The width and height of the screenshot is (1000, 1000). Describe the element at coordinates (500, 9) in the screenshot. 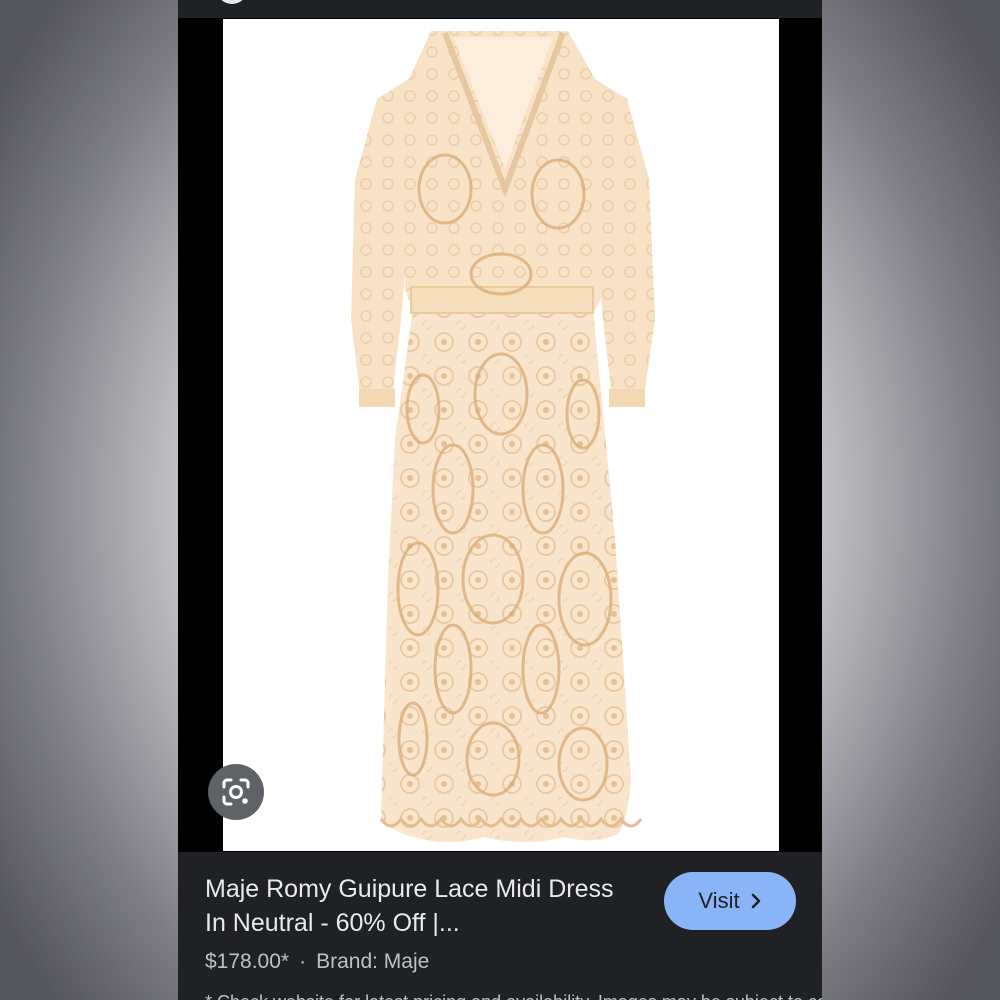

I see `top-bar` at that location.